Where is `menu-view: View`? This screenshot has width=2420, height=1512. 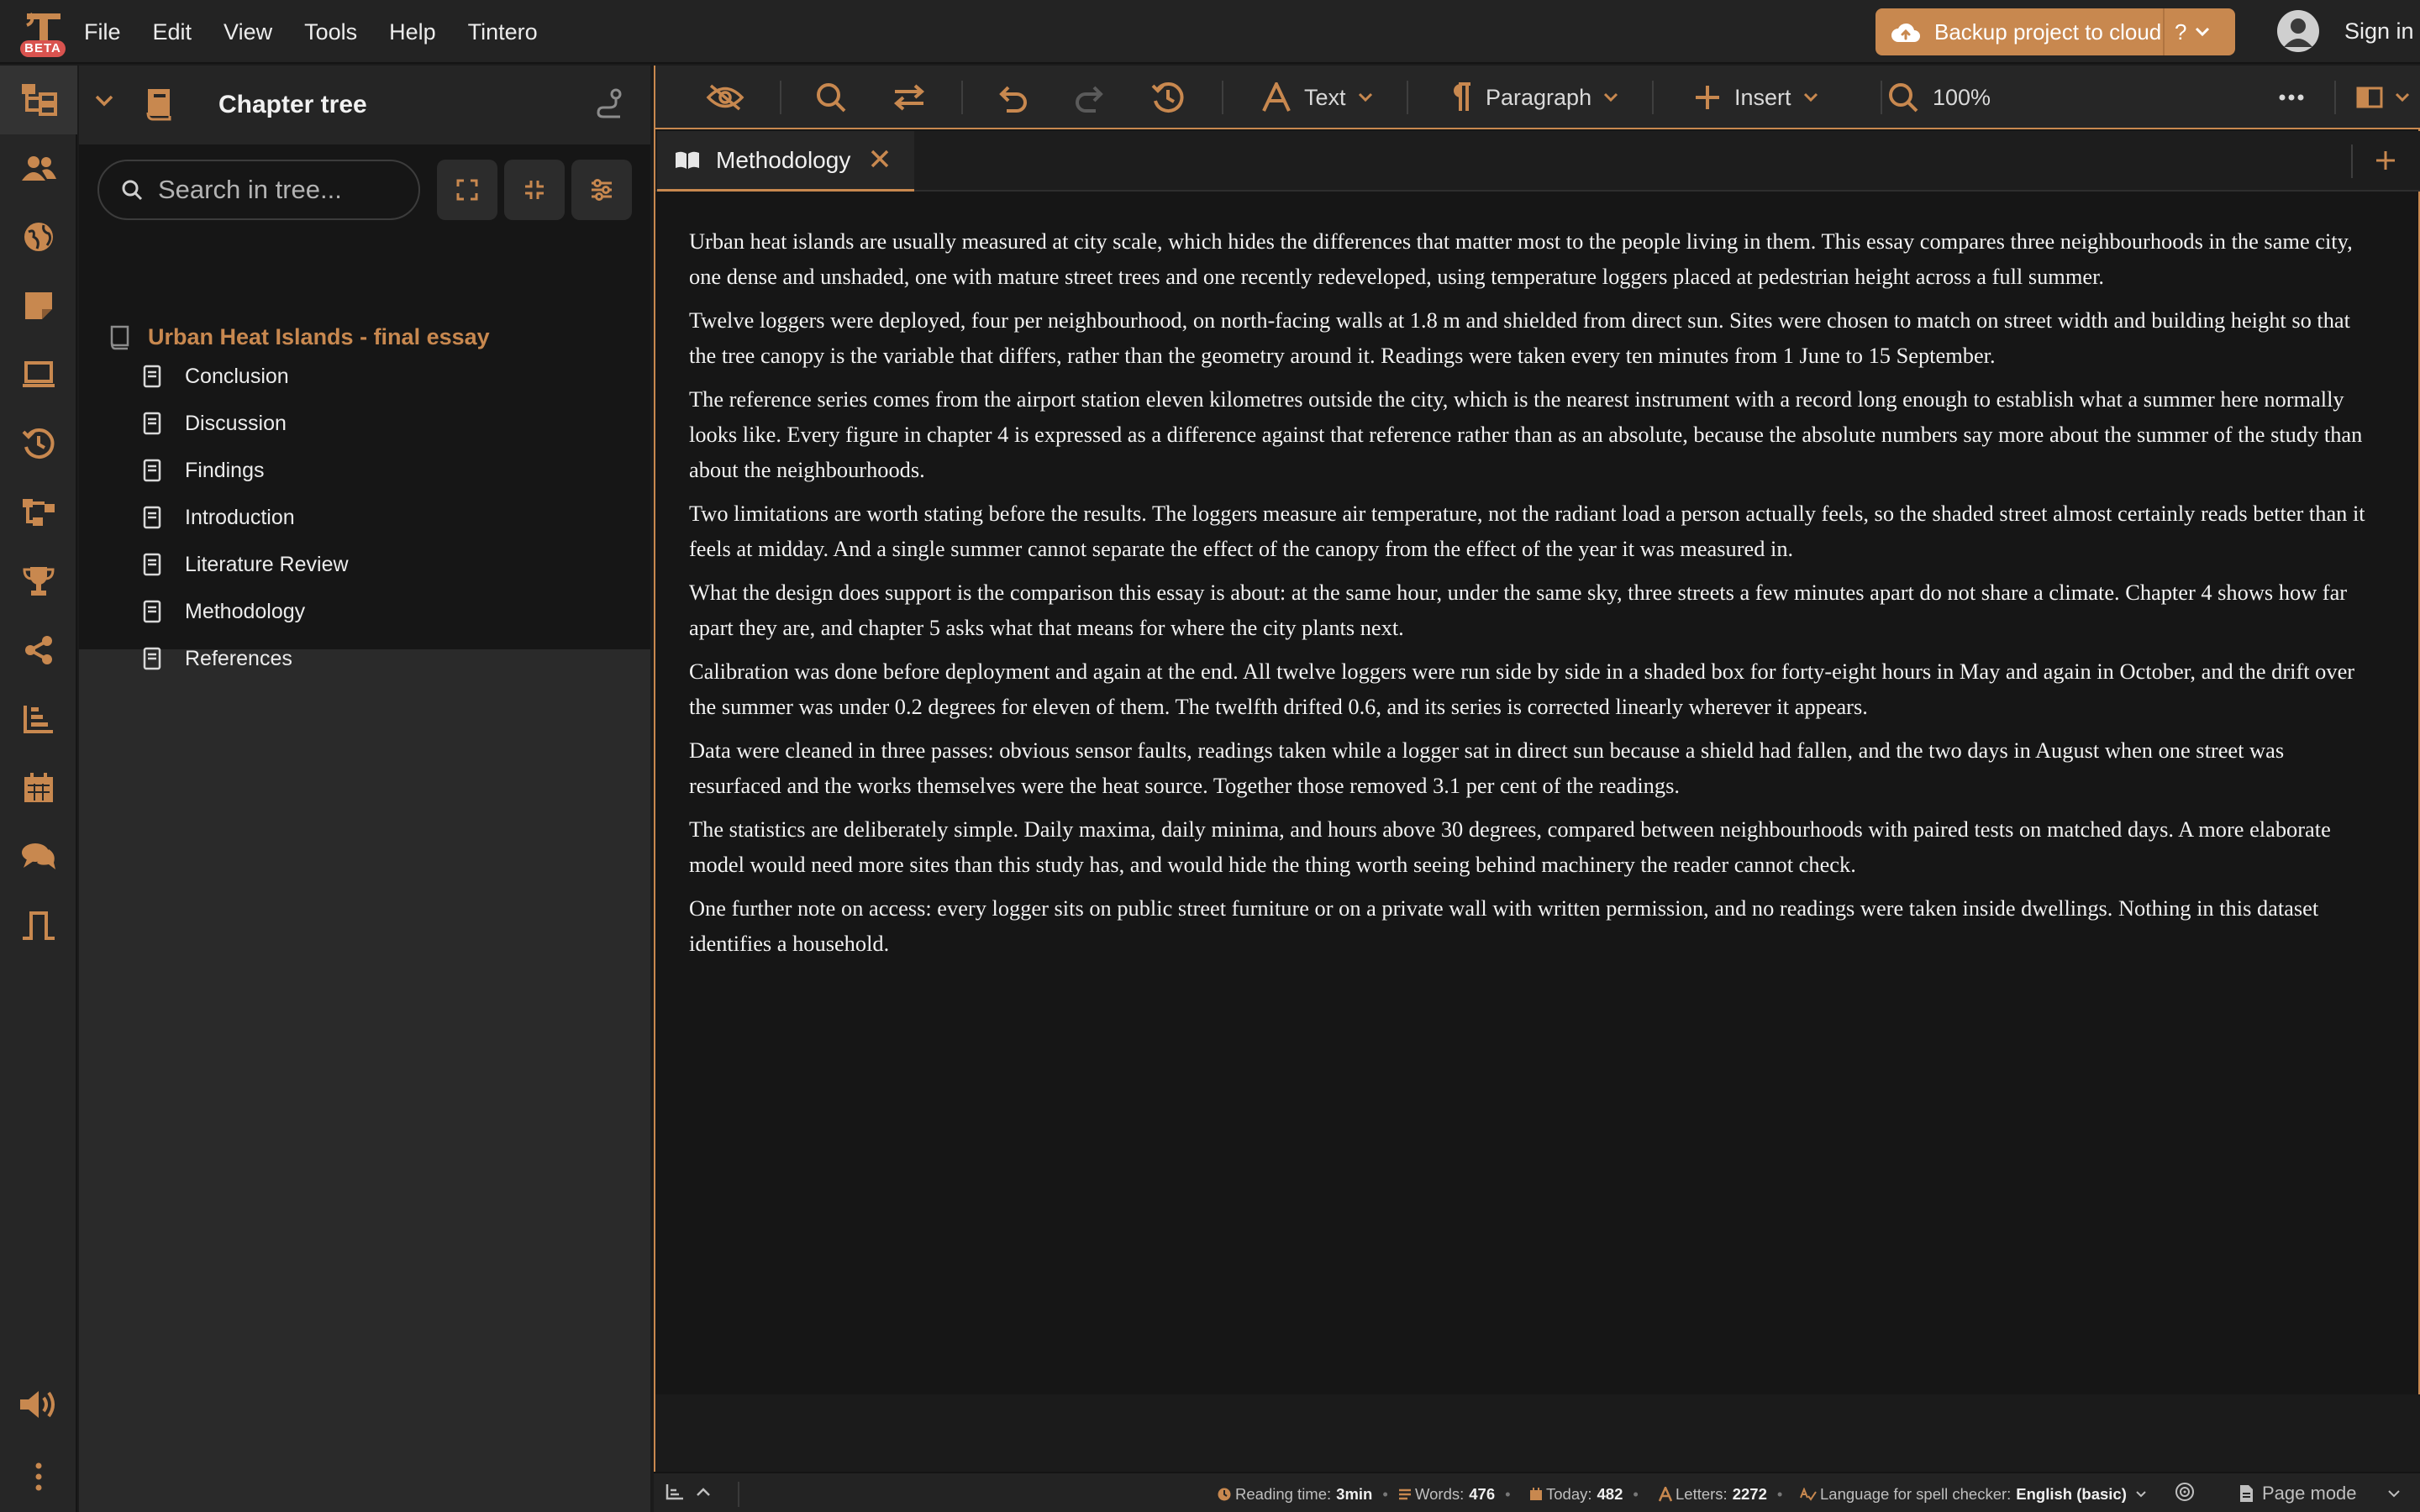 menu-view: View is located at coordinates (248, 32).